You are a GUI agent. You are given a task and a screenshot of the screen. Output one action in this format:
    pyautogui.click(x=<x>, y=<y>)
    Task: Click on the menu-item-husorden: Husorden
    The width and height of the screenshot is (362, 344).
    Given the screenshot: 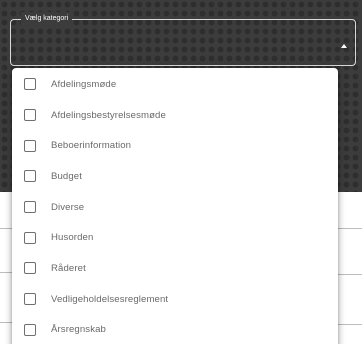 What is the action you would take?
    pyautogui.click(x=175, y=237)
    